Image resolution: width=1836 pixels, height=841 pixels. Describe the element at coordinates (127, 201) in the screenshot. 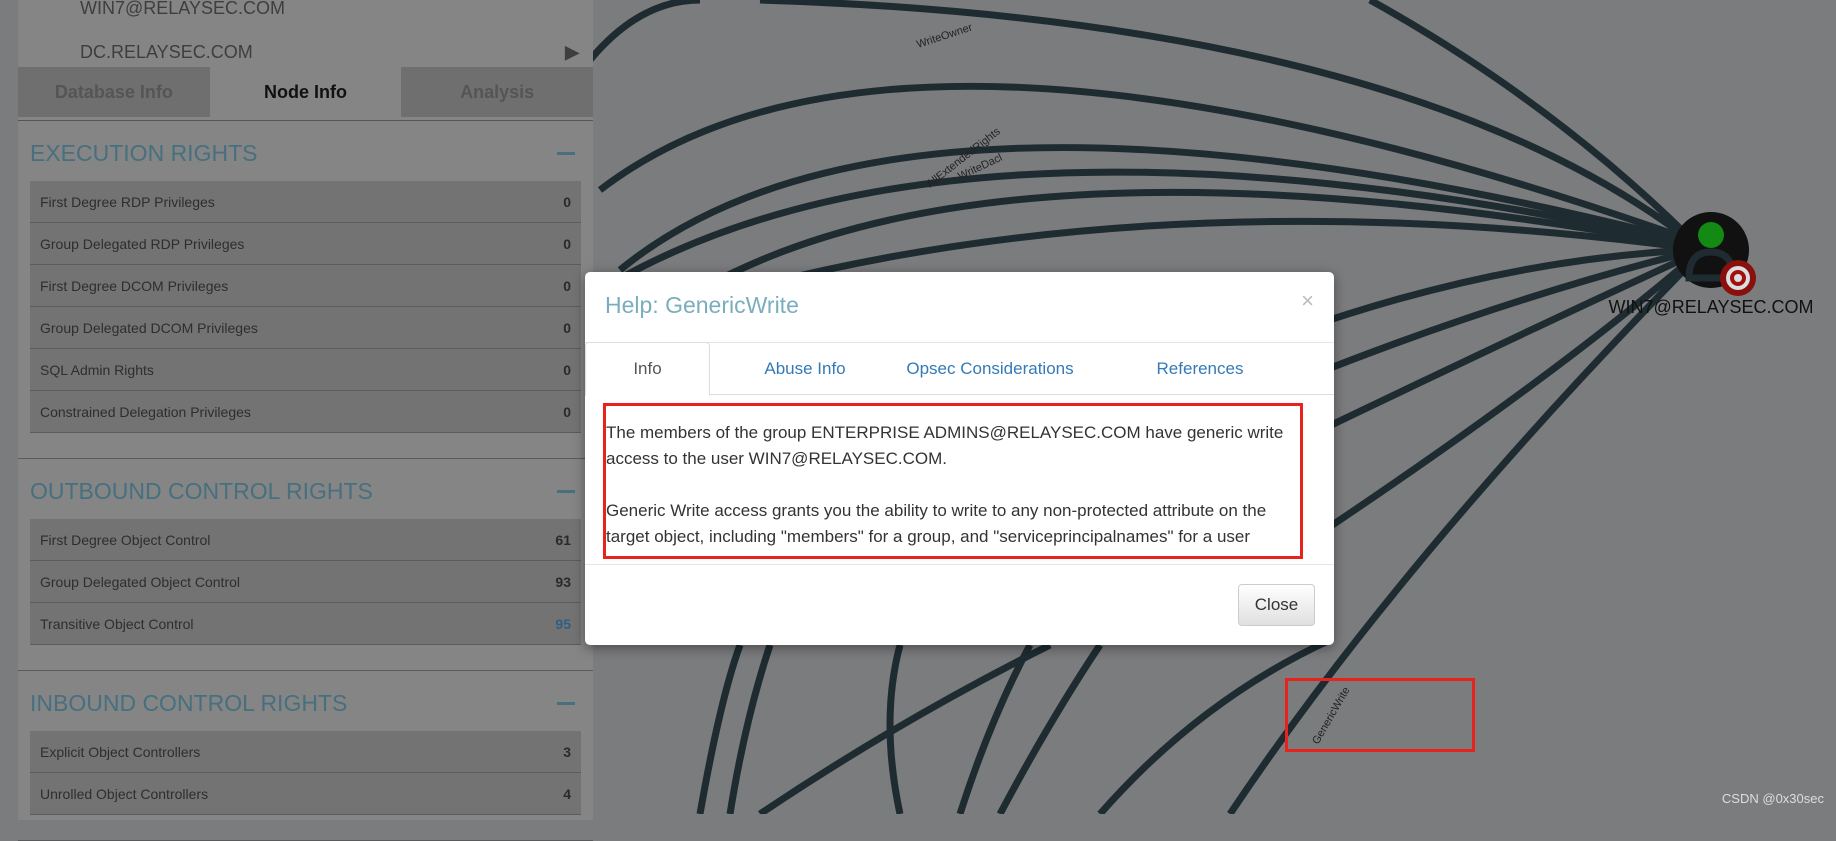

I see `stat-label: First Degree RDP Privileges` at that location.